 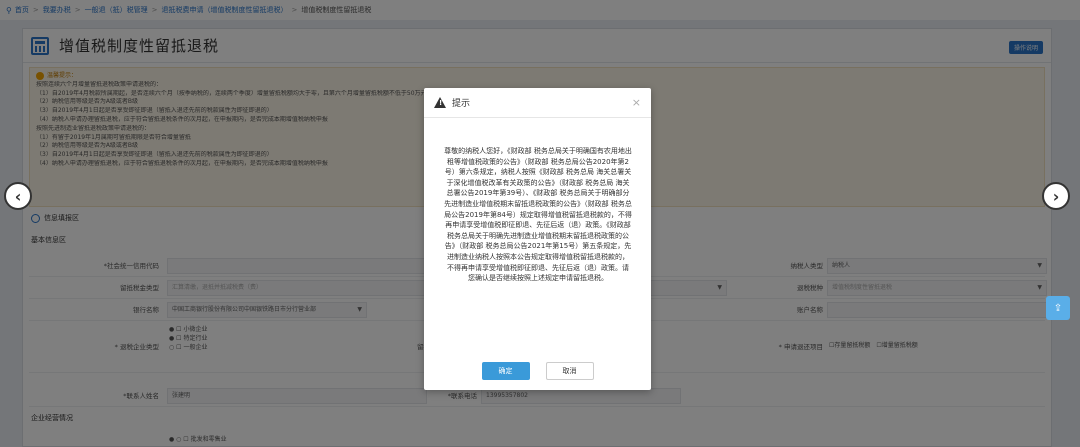 I want to click on next-arrow-icon: ›, so click(x=1056, y=196).